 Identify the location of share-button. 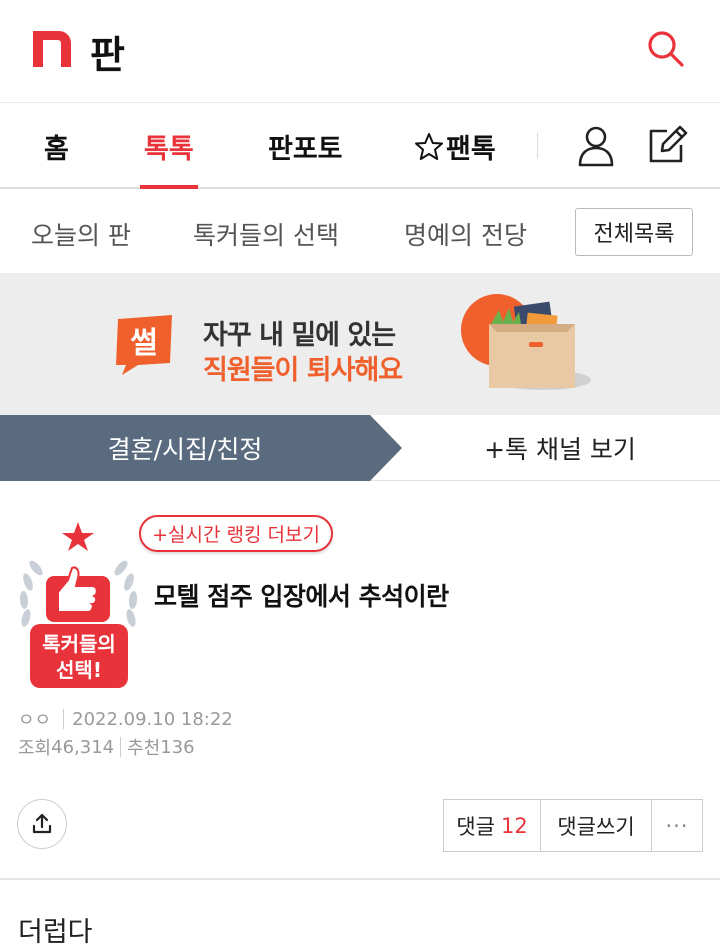
(42, 824).